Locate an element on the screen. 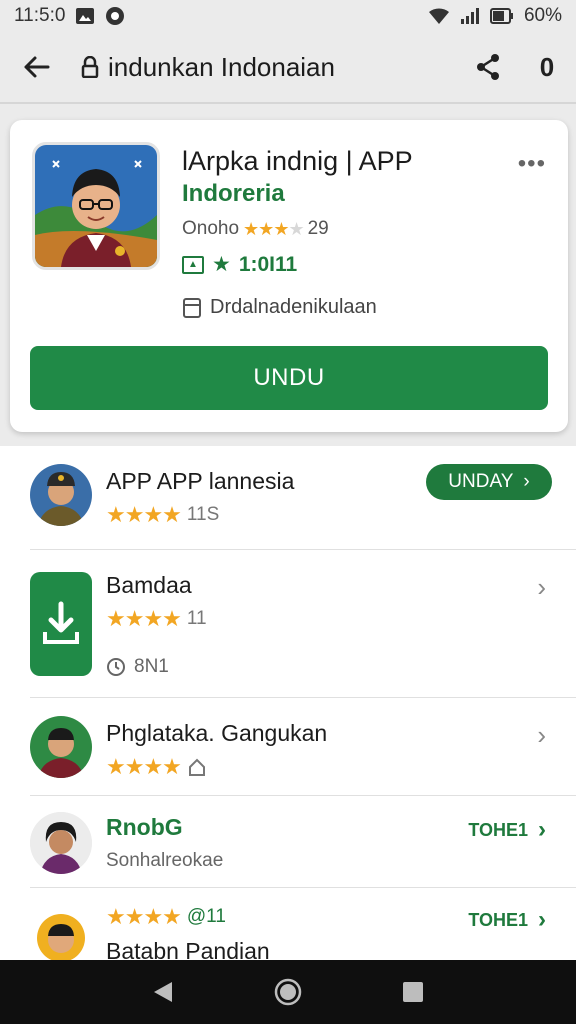 The height and width of the screenshot is (1024, 576). status-time: 11:5:0 is located at coordinates (40, 15).